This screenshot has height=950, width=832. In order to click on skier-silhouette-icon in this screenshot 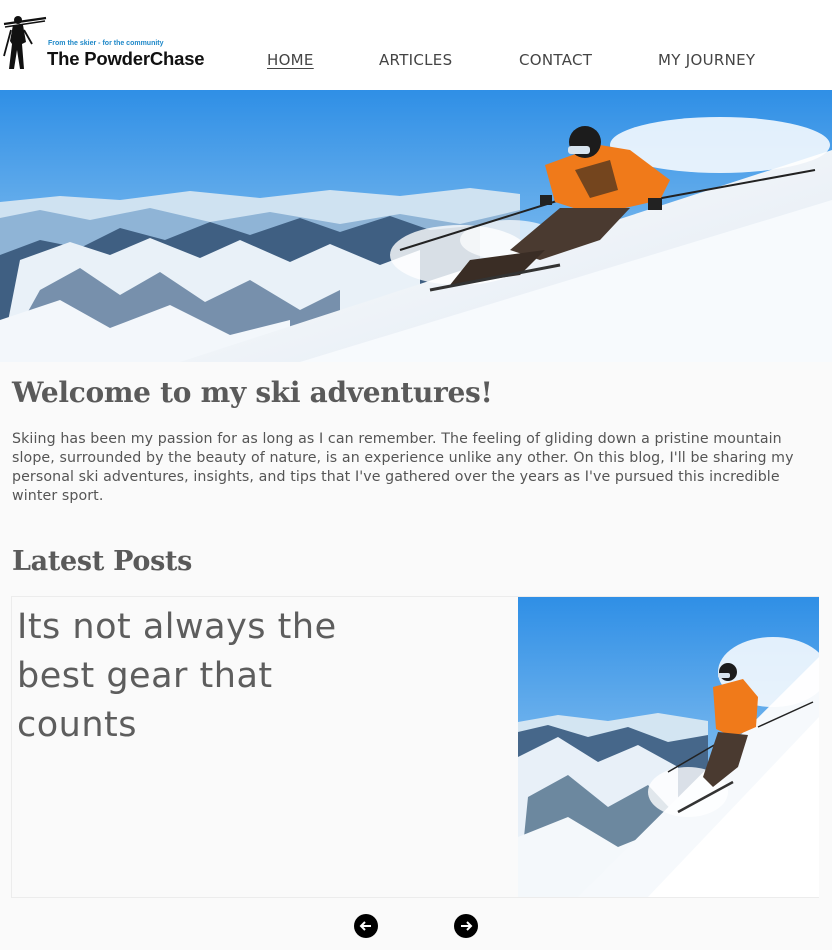, I will do `click(25, 42)`.